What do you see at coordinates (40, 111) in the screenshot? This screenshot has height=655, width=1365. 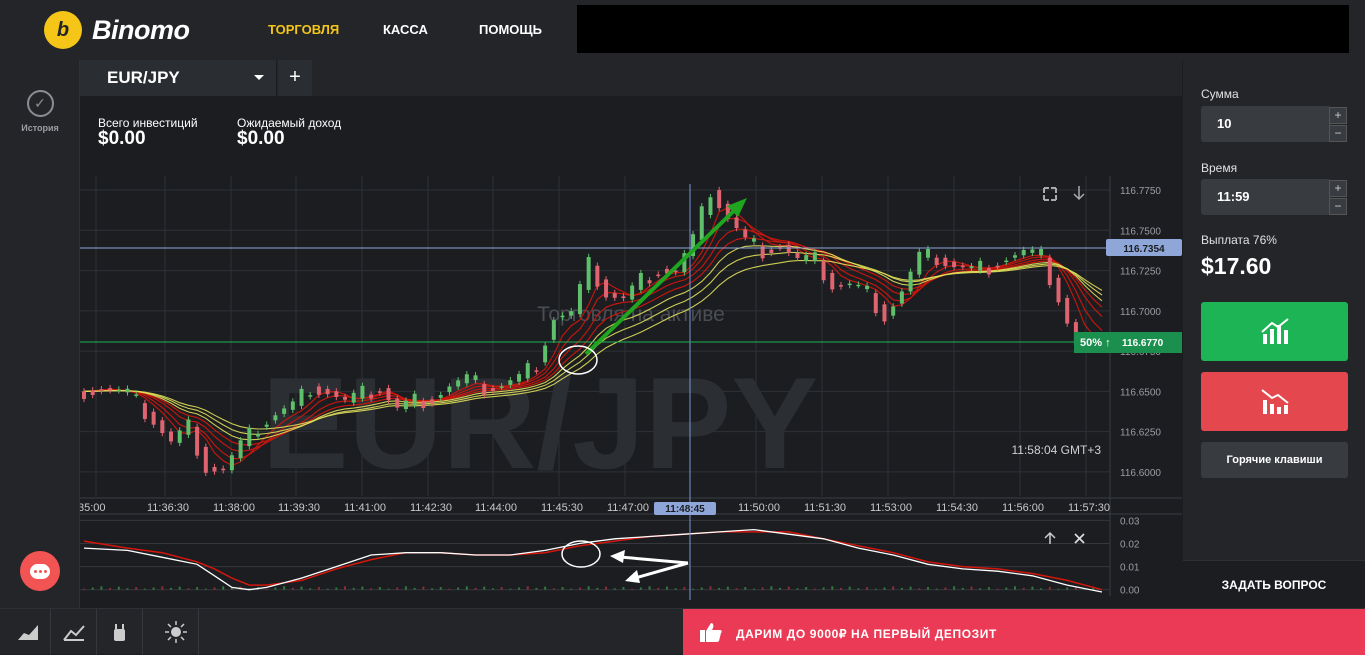 I see `history-button: ✓ История` at bounding box center [40, 111].